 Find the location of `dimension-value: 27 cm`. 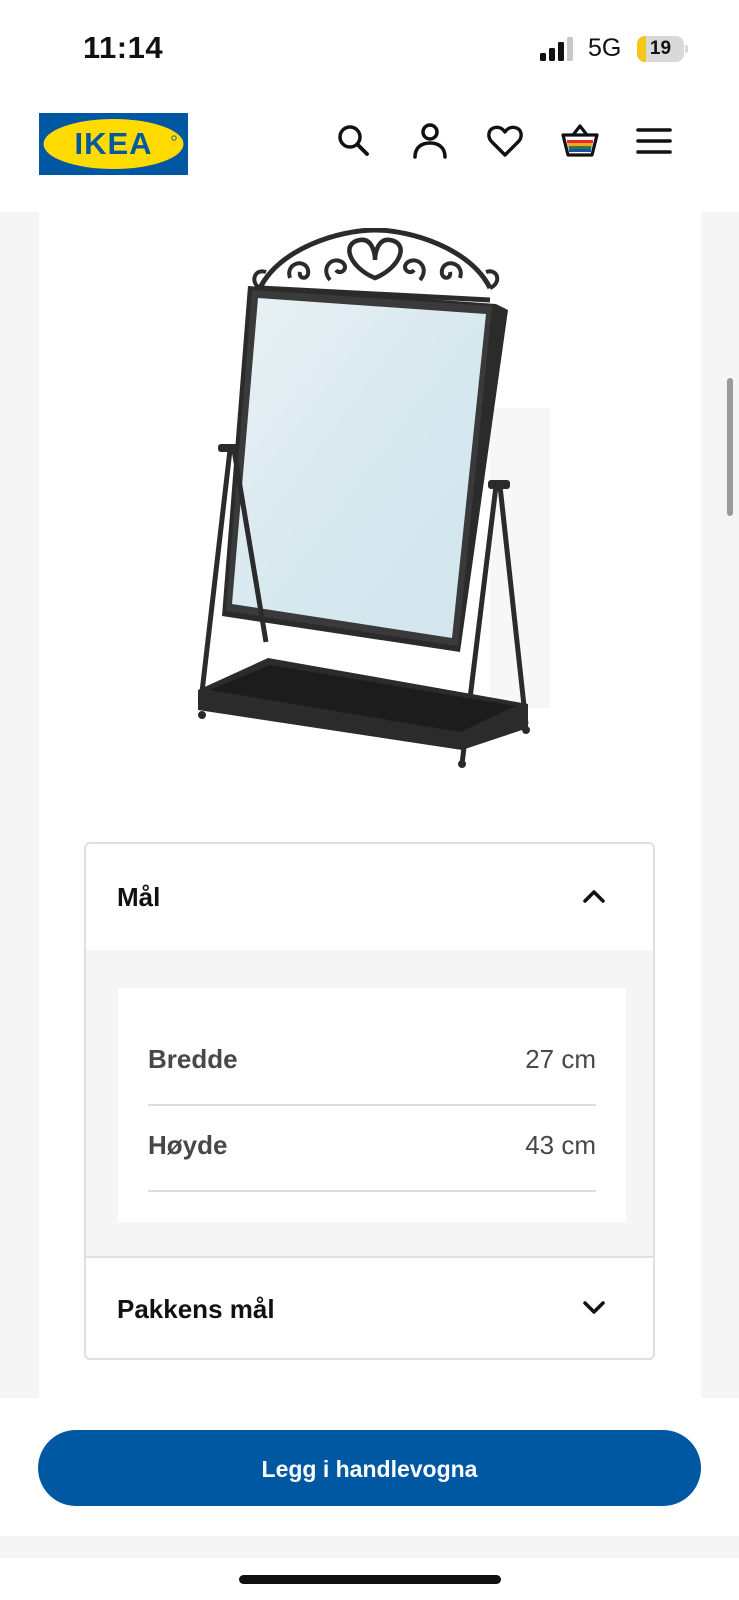

dimension-value: 27 cm is located at coordinates (560, 1059).